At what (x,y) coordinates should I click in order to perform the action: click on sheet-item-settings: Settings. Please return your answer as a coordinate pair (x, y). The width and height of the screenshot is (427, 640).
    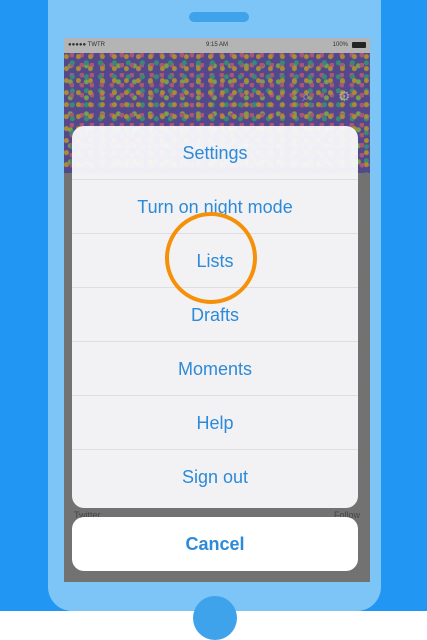
    Looking at the image, I should click on (215, 153).